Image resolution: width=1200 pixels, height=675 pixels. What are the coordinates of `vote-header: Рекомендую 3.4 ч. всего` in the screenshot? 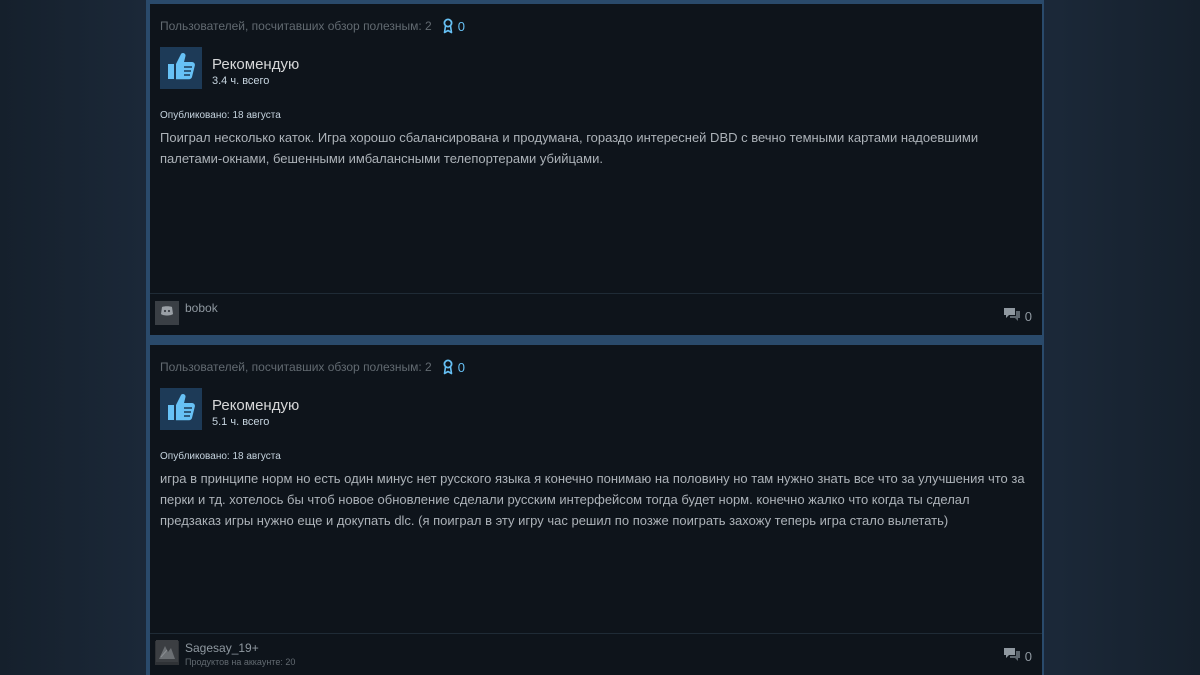 It's located at (229, 68).